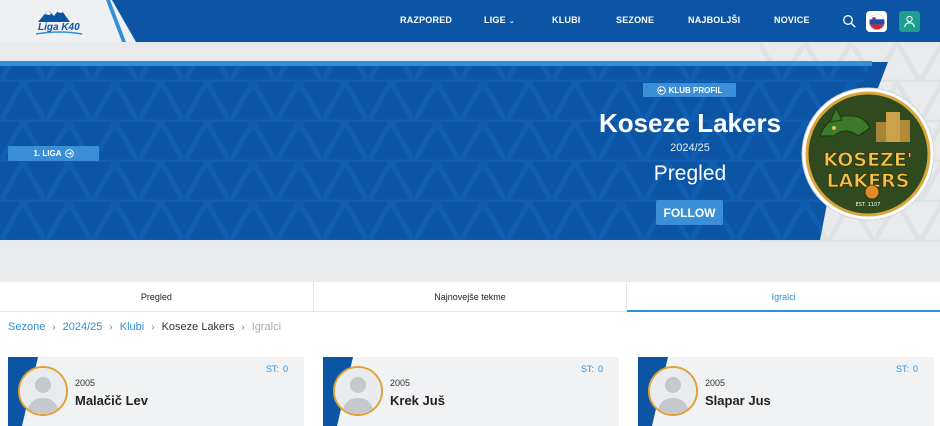 This screenshot has width=940, height=426. Describe the element at coordinates (26, 327) in the screenshot. I see `breadcrumb-sezone: Sezone` at that location.